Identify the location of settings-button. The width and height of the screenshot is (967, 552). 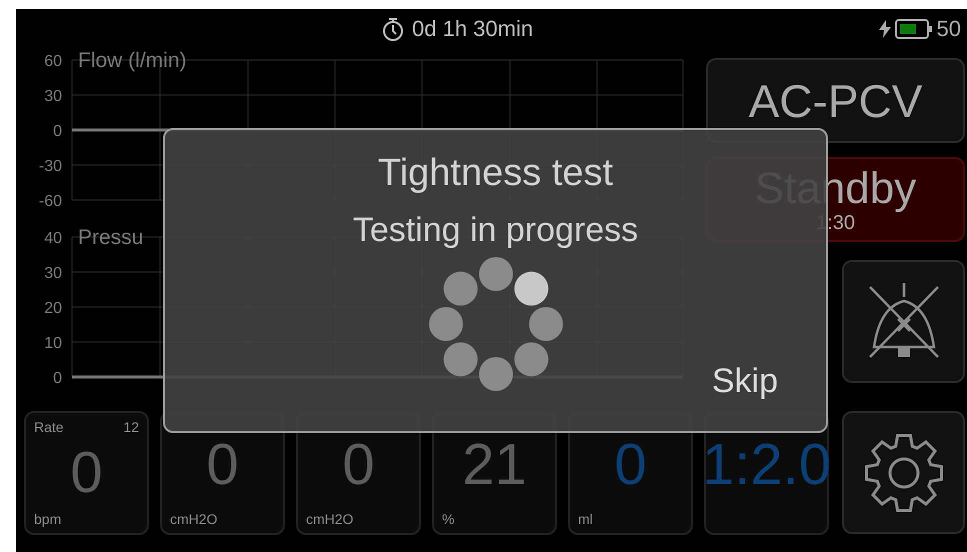
(903, 472).